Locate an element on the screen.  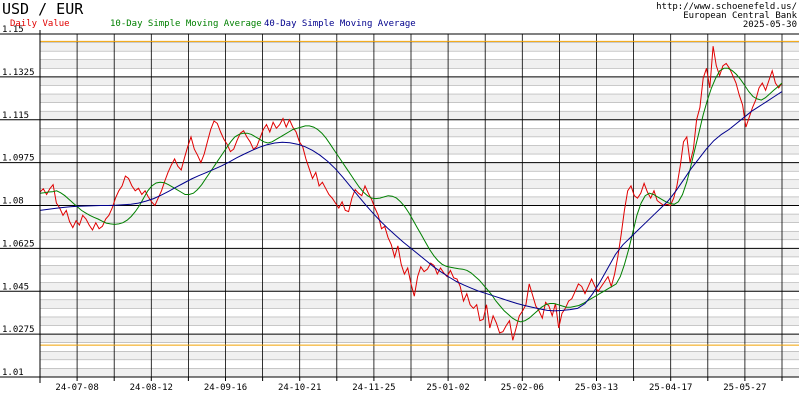
y-tick-label: 1.045 is located at coordinates (15, 287).